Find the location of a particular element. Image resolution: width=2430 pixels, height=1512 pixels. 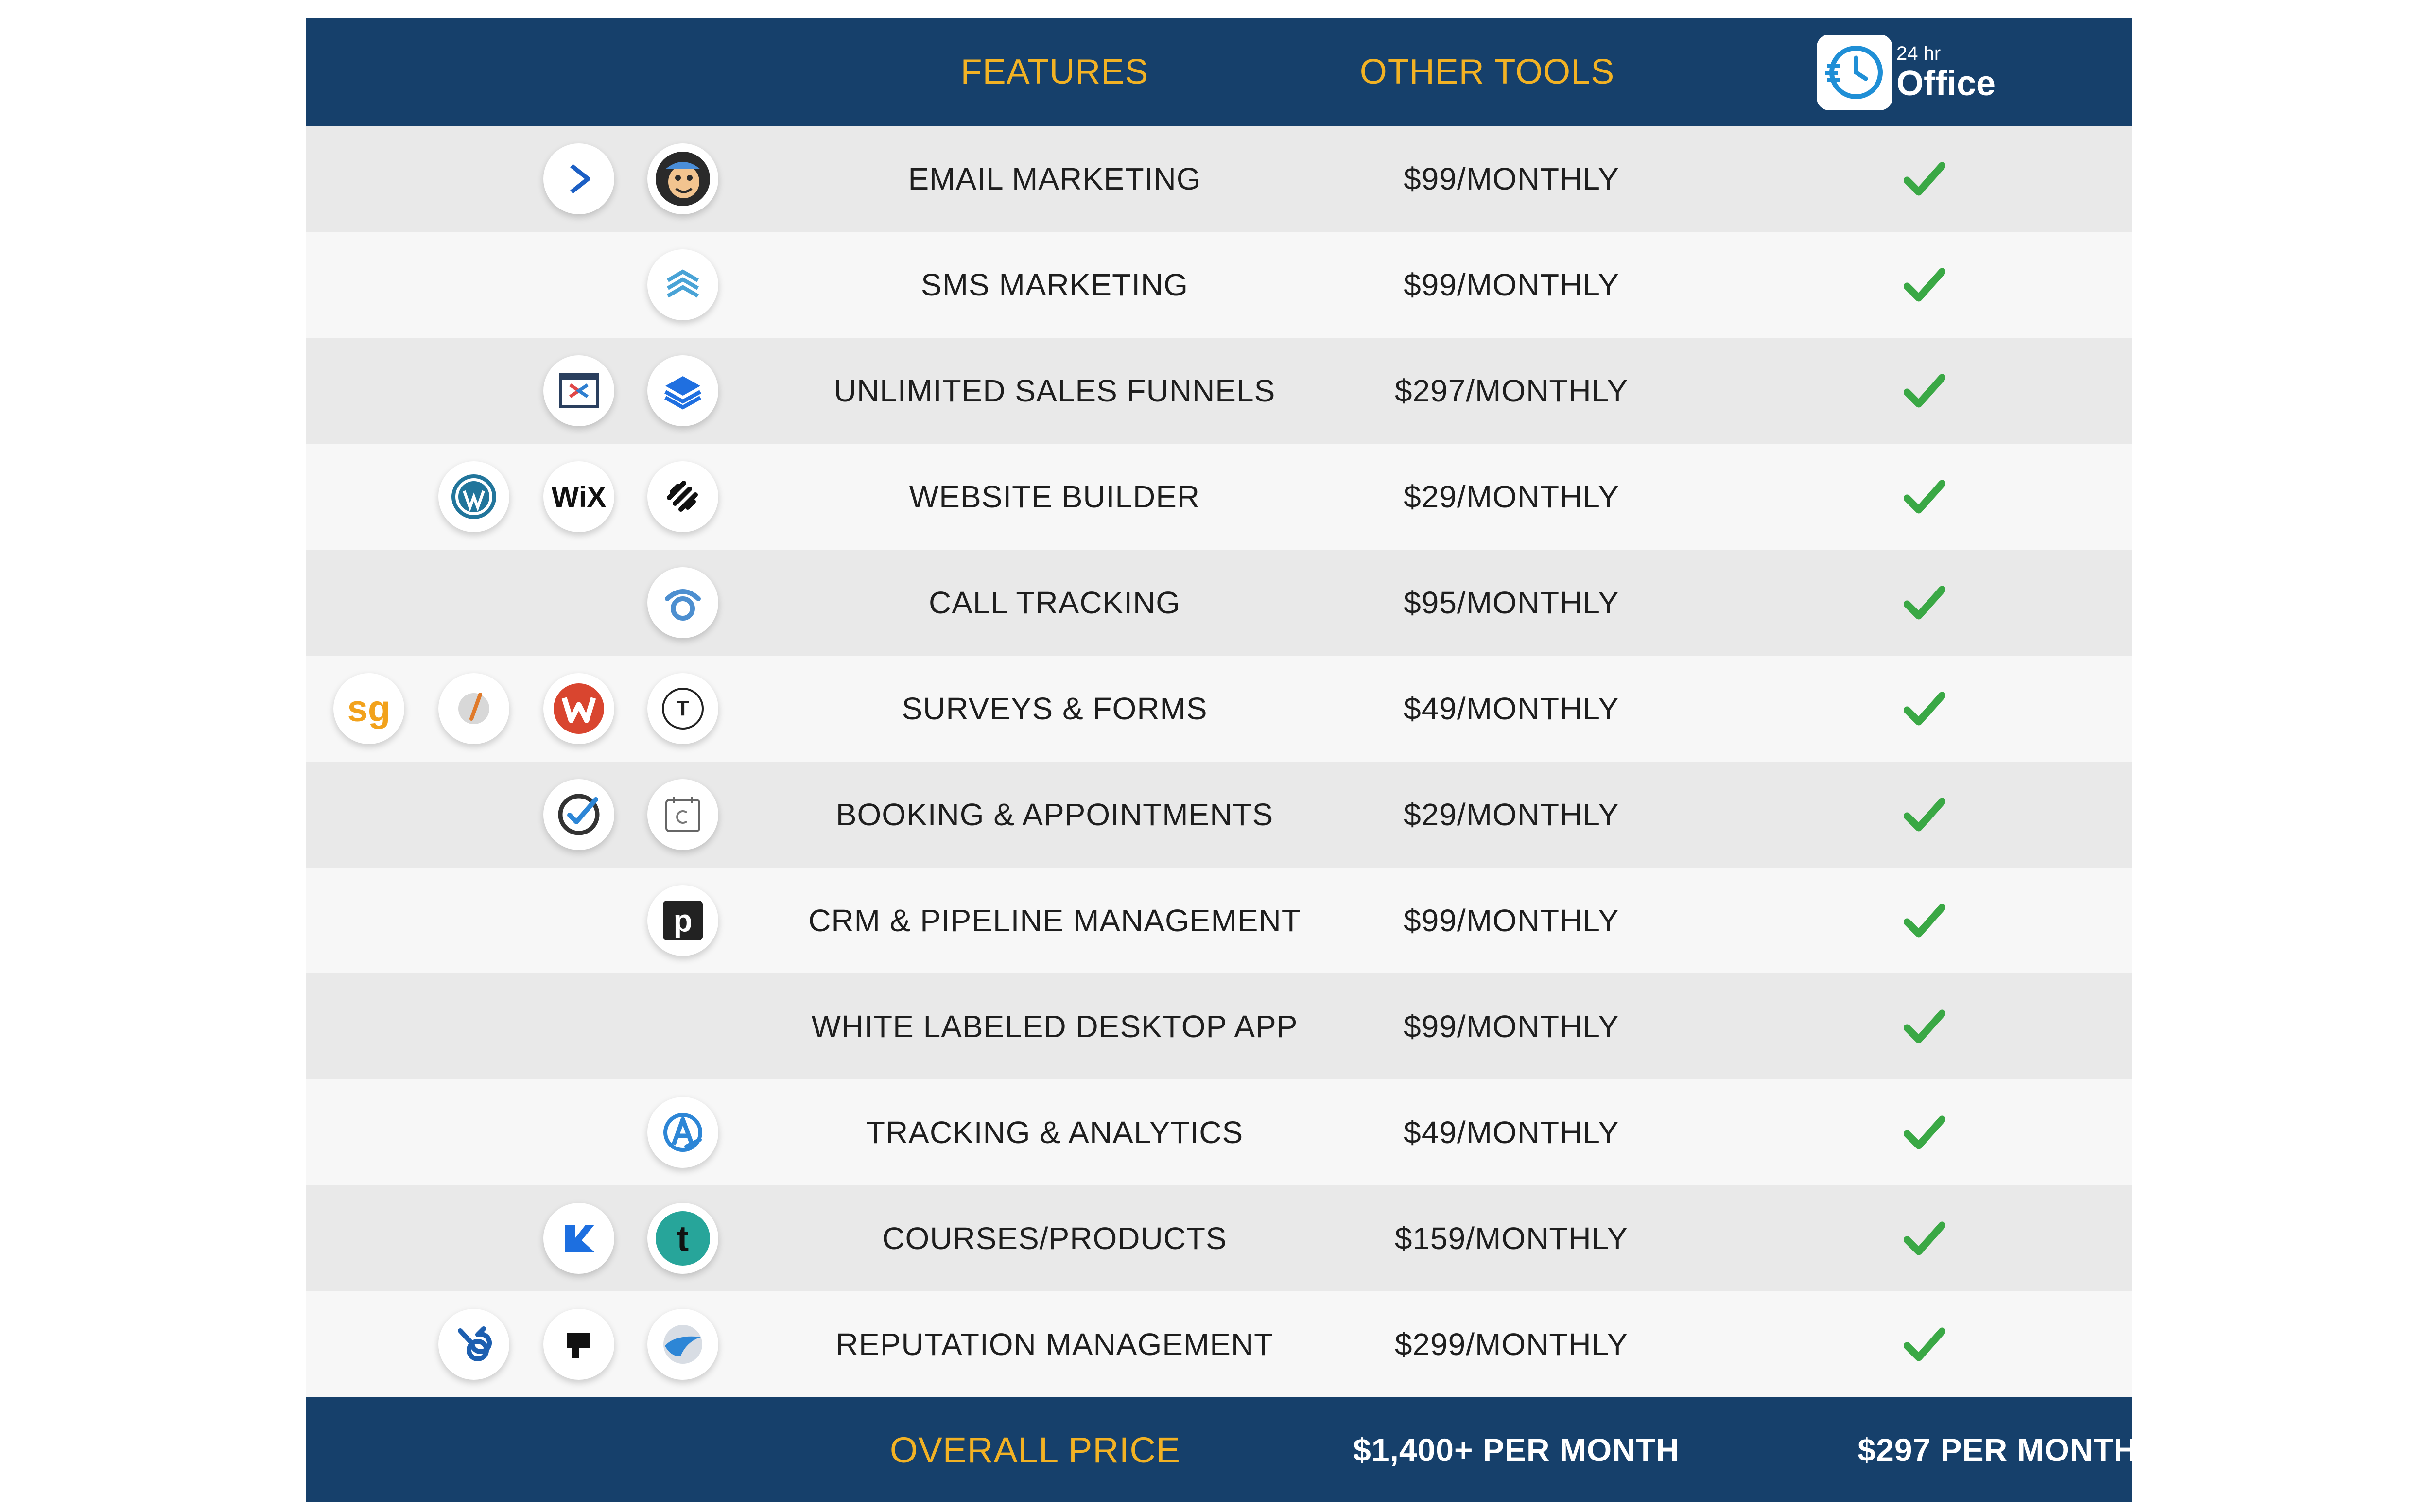

mailchimp-icon is located at coordinates (682, 178).